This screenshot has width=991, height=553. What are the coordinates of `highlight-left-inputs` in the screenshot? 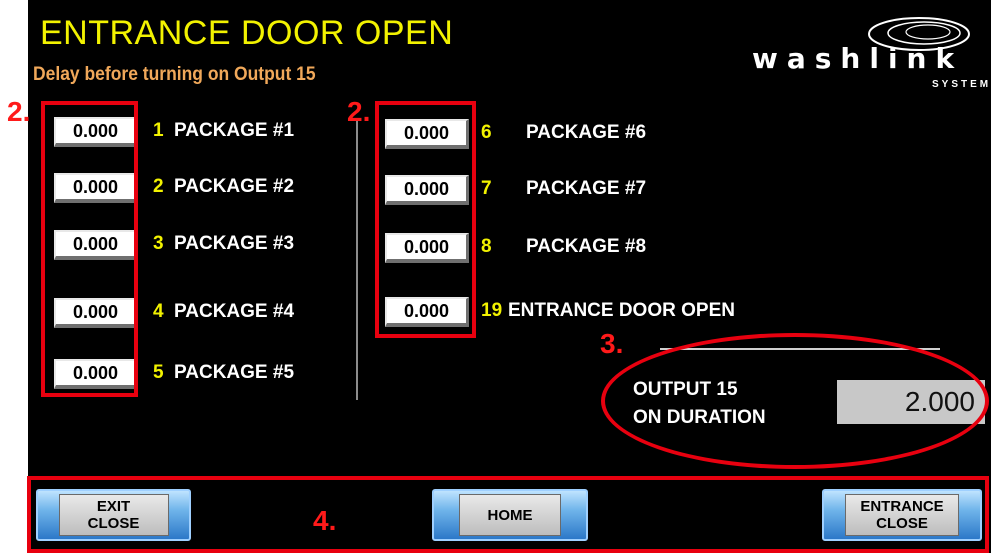 It's located at (89, 249).